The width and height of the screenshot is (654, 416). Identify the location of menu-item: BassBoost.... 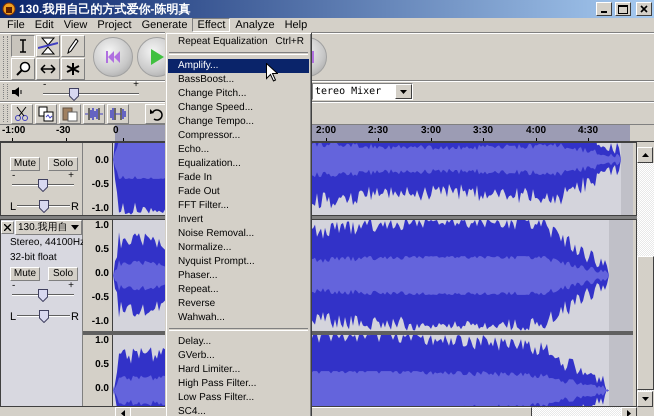
(238, 80).